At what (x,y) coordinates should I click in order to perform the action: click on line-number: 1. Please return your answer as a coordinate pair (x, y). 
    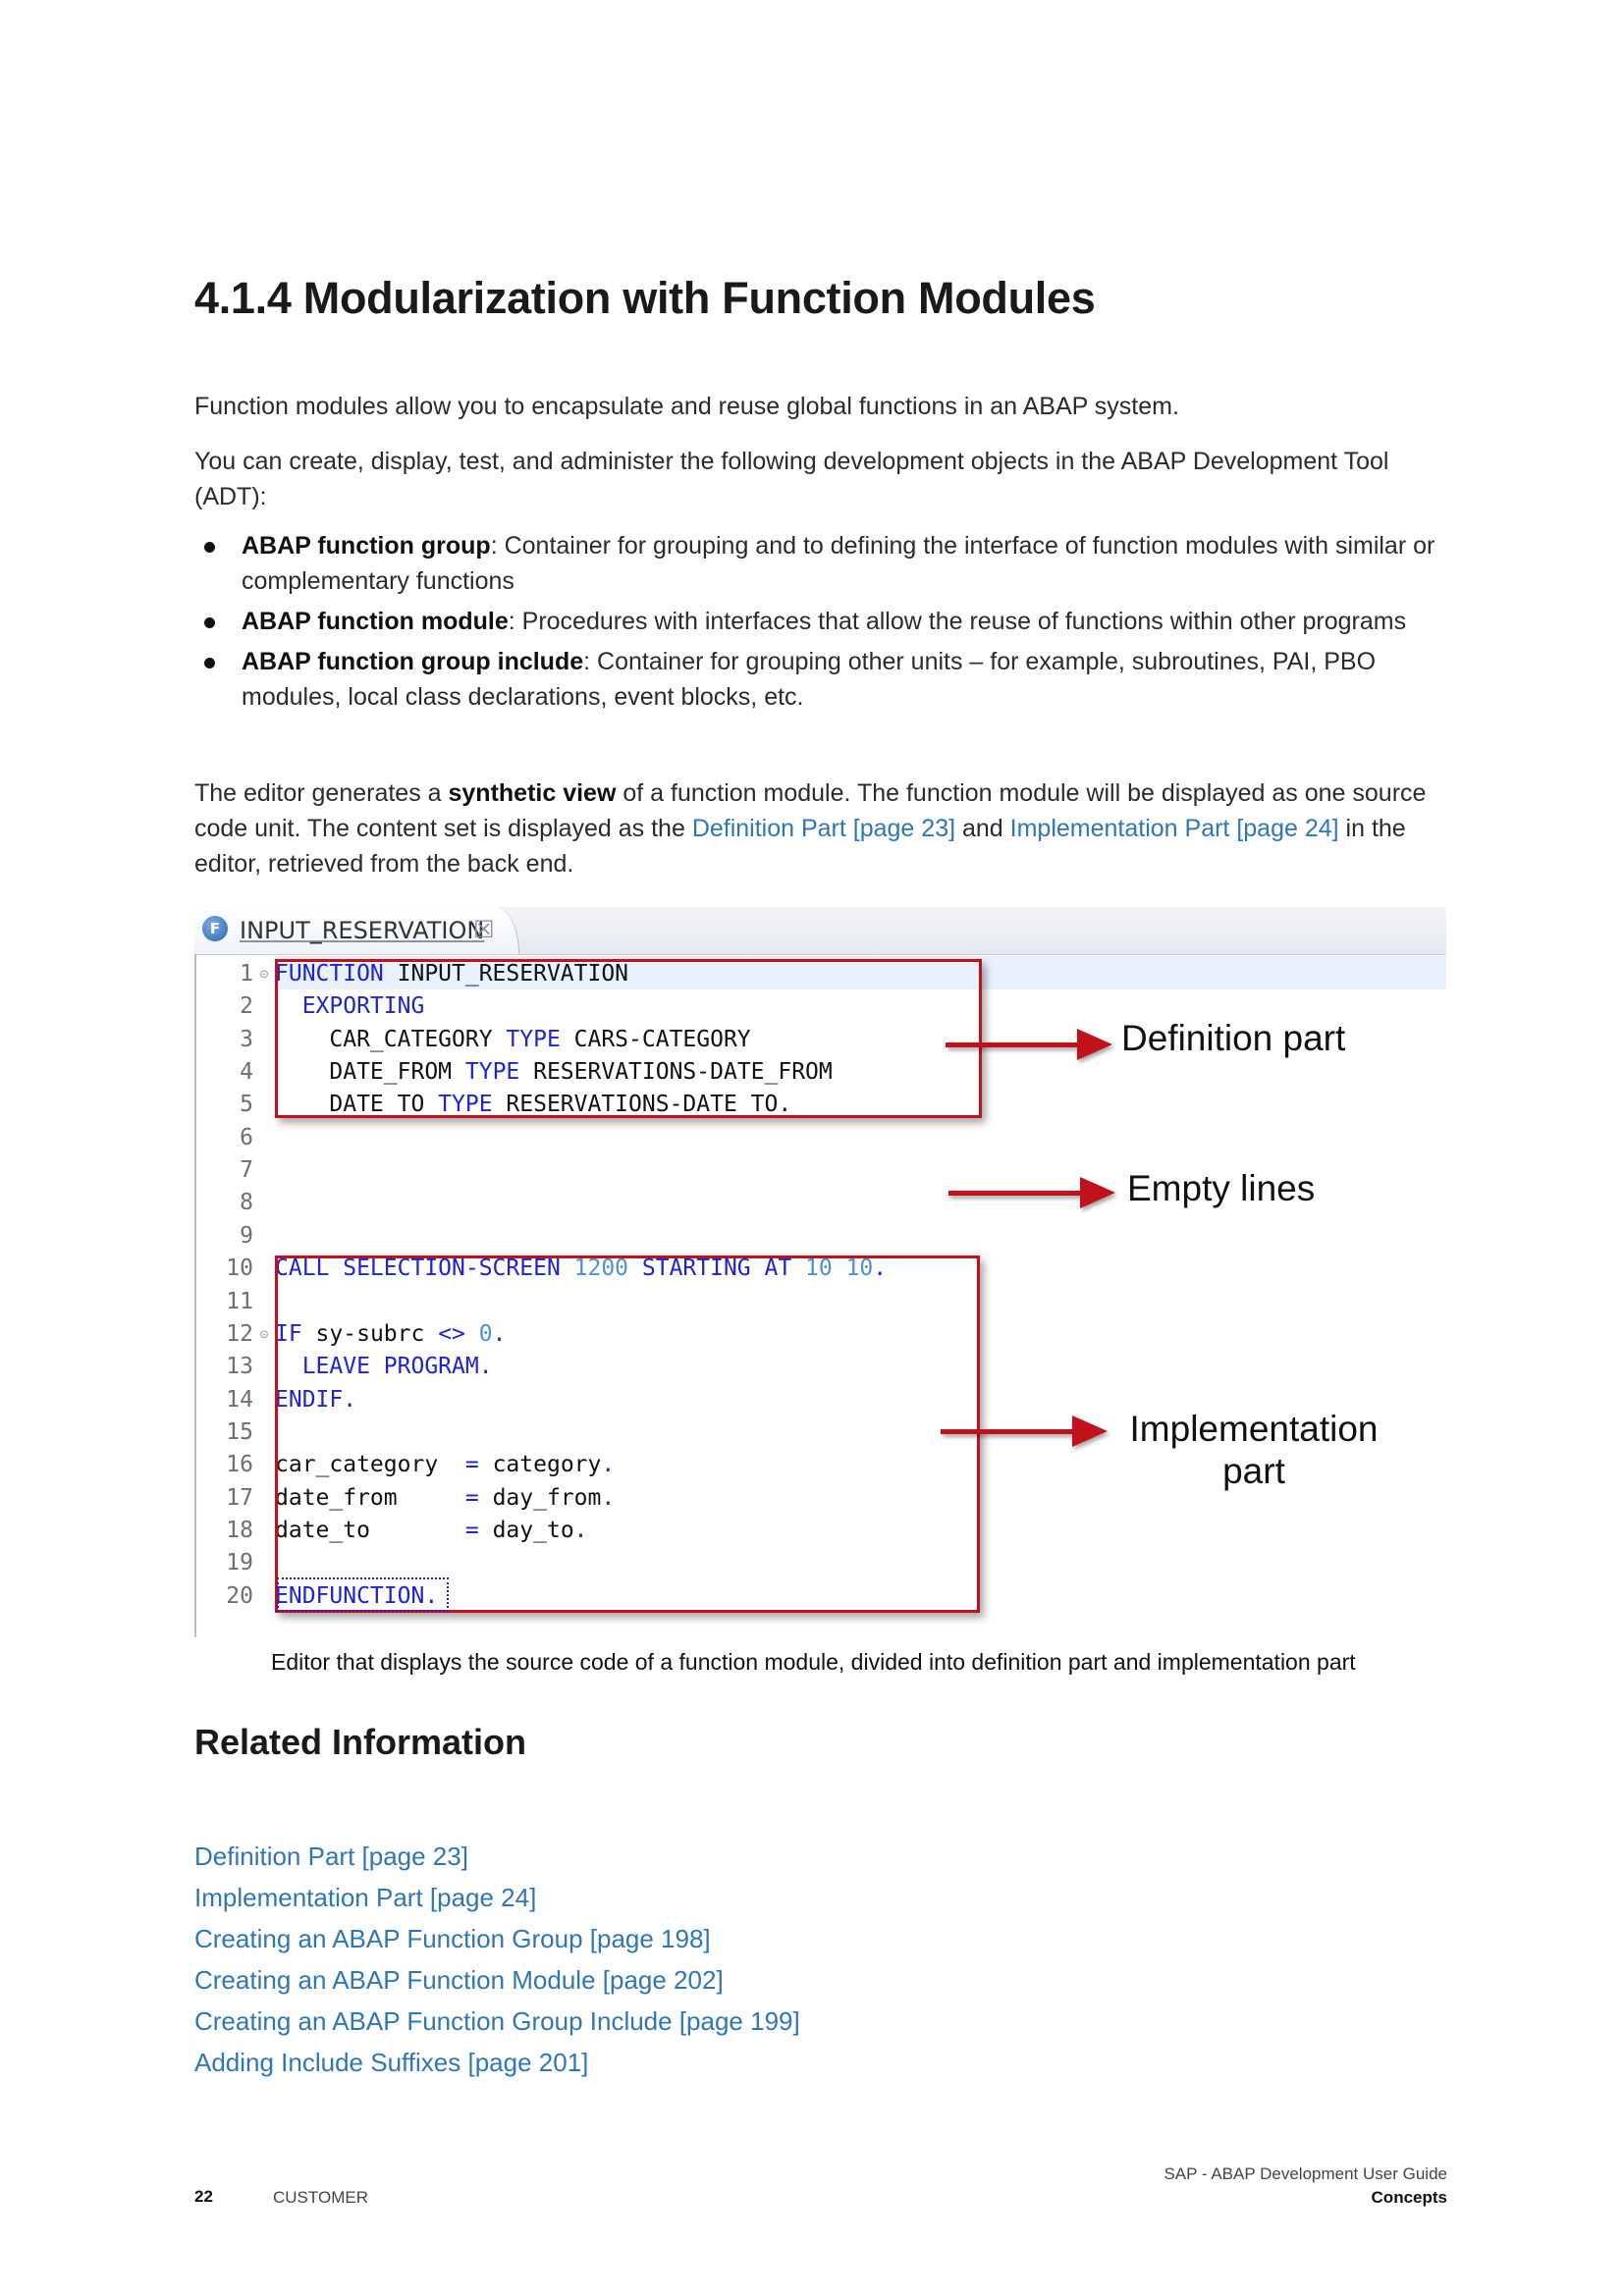
    Looking at the image, I should click on (246, 974).